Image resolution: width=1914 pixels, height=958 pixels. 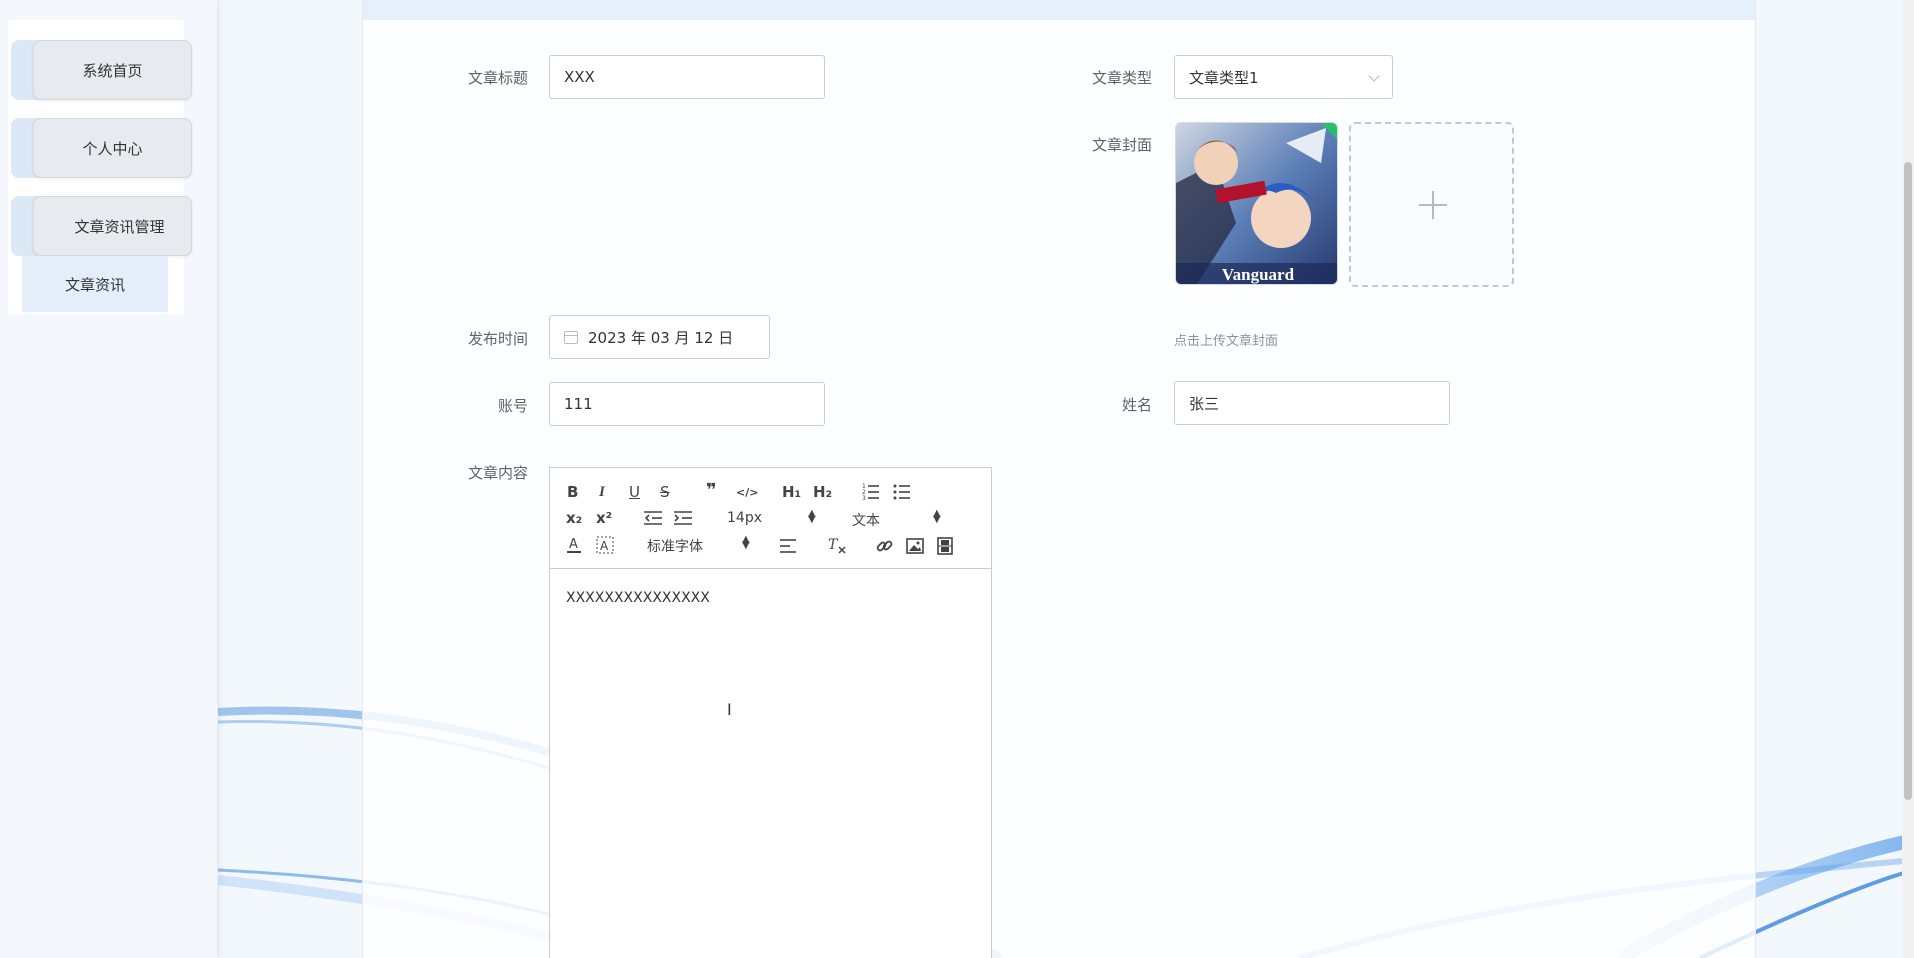 I want to click on font-size-arrows-icon: ▲ ▼, so click(x=812, y=516).